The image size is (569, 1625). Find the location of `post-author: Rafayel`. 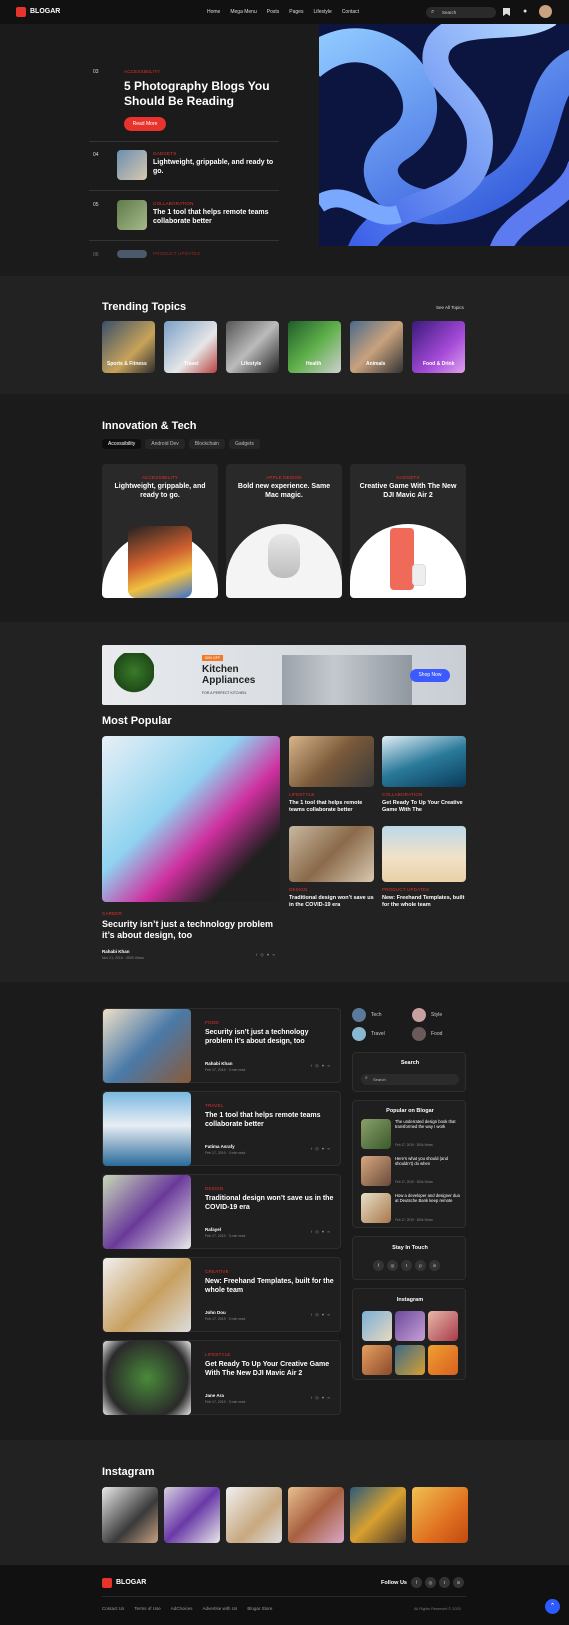

post-author: Rafayel is located at coordinates (213, 1229).